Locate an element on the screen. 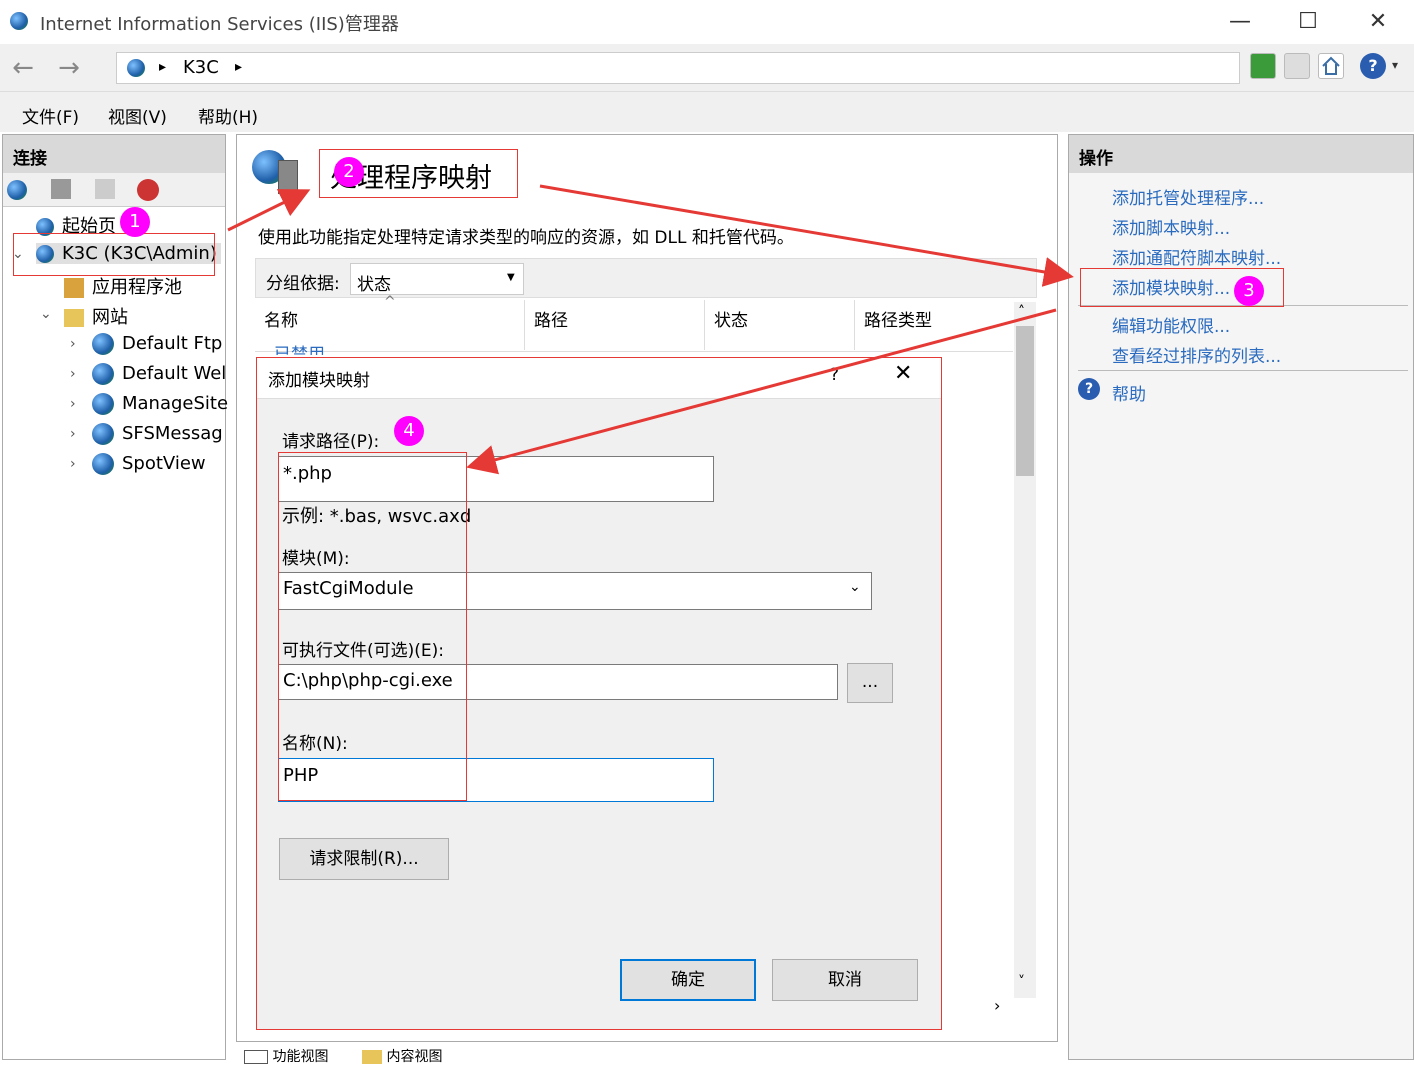  step-badge-4: 4 is located at coordinates (409, 431).